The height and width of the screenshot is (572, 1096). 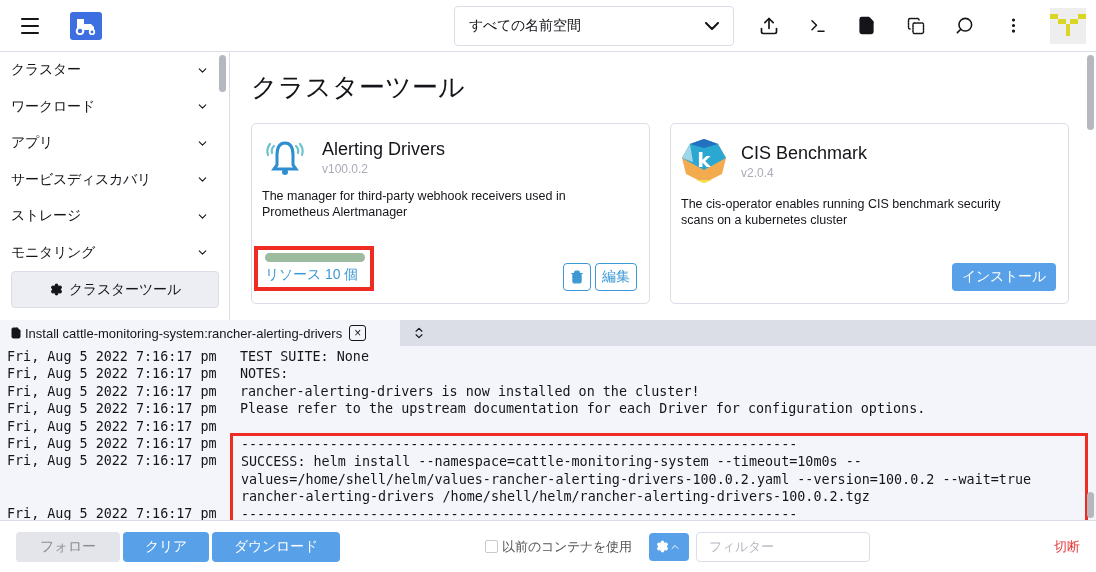 What do you see at coordinates (594, 25) in the screenshot?
I see `namespace-select: すべての名前空間` at bounding box center [594, 25].